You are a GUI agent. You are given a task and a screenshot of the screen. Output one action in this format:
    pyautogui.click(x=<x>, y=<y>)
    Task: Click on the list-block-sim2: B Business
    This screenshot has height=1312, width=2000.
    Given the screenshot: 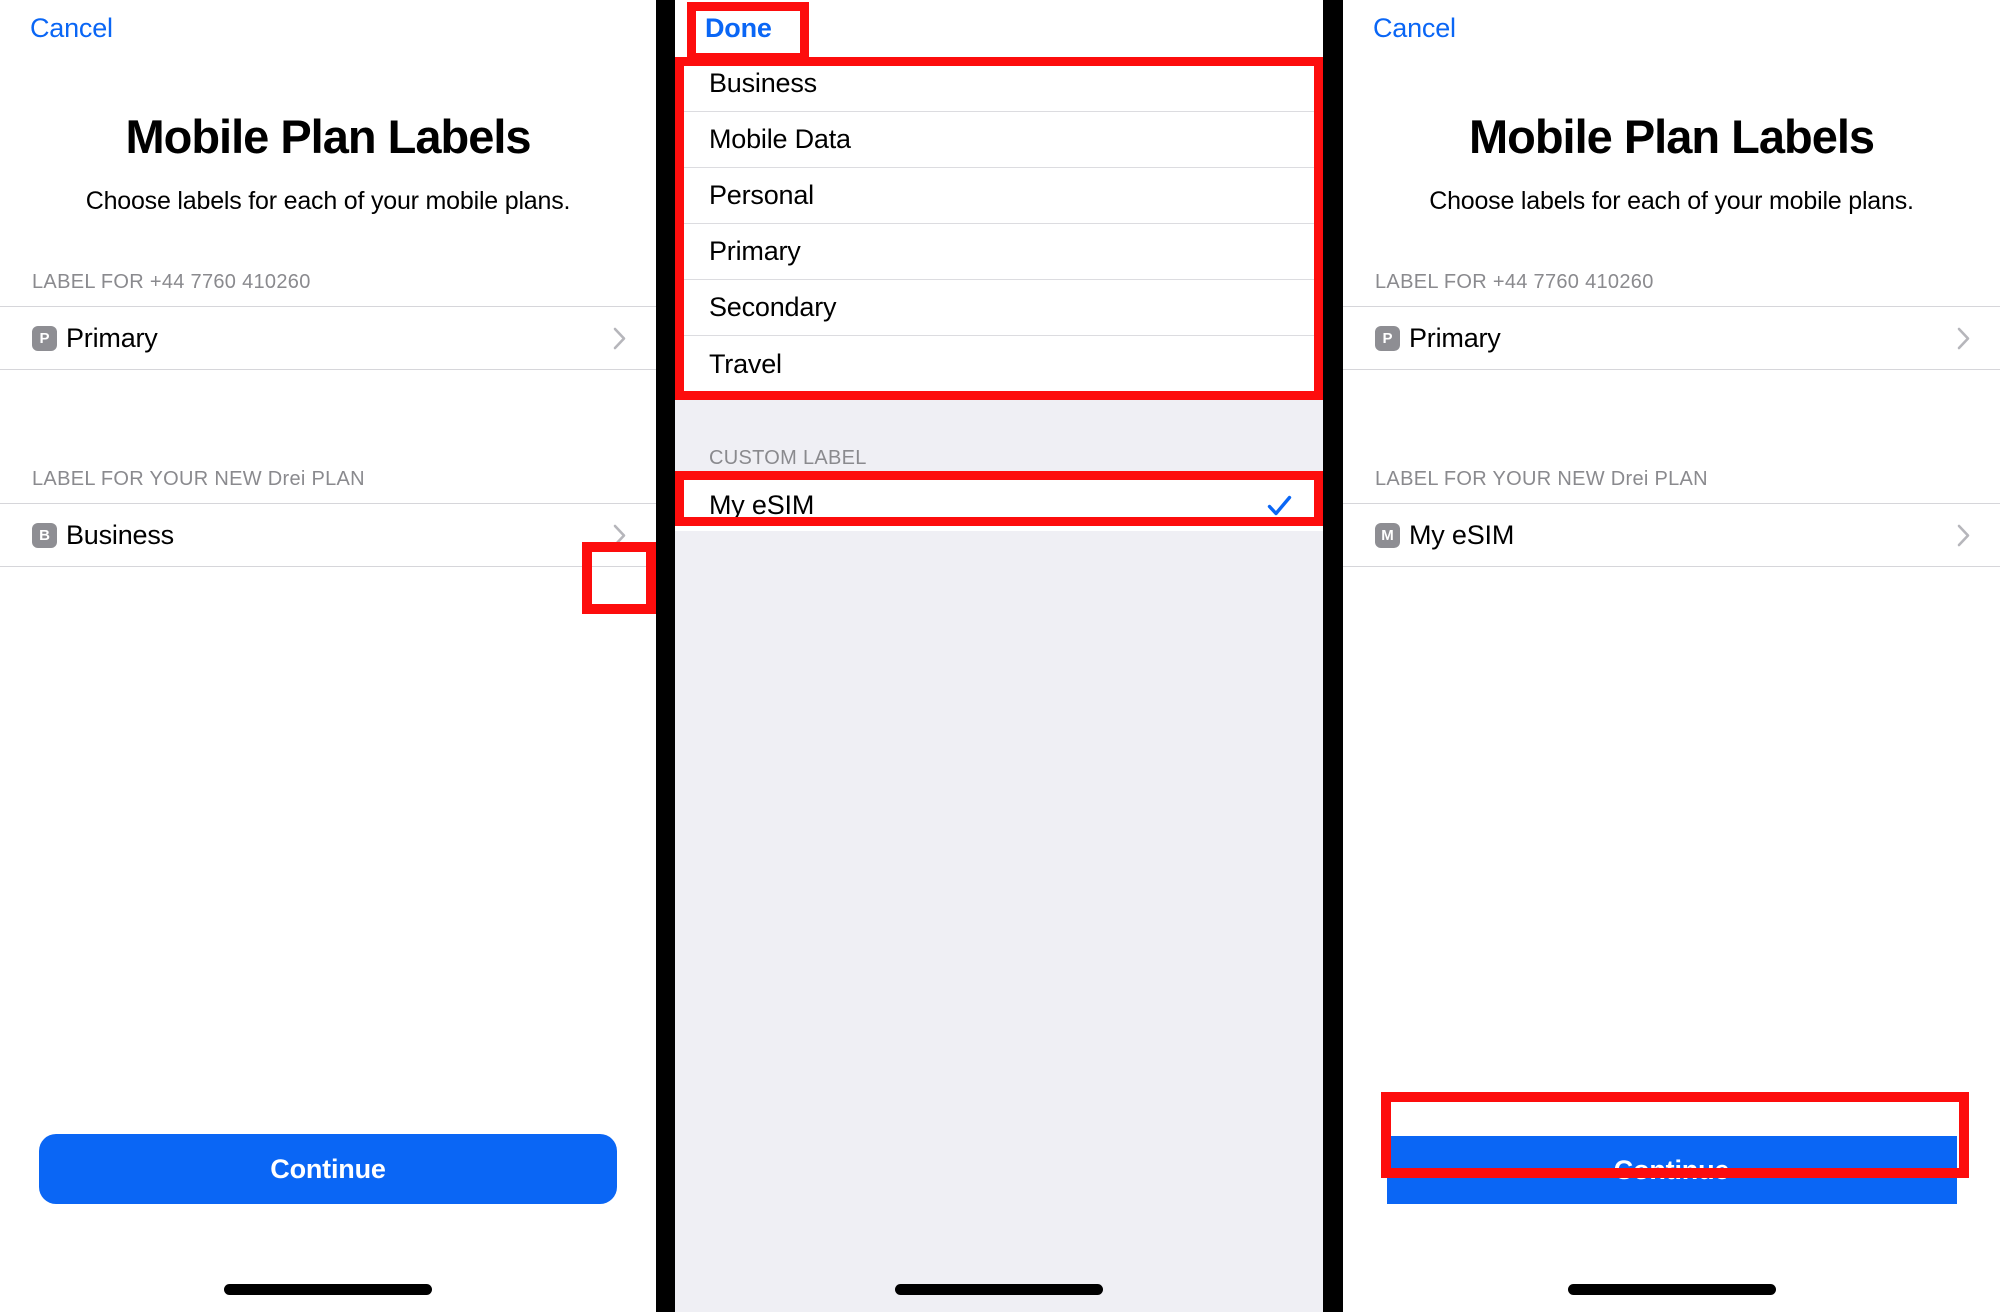 What is the action you would take?
    pyautogui.click(x=328, y=535)
    